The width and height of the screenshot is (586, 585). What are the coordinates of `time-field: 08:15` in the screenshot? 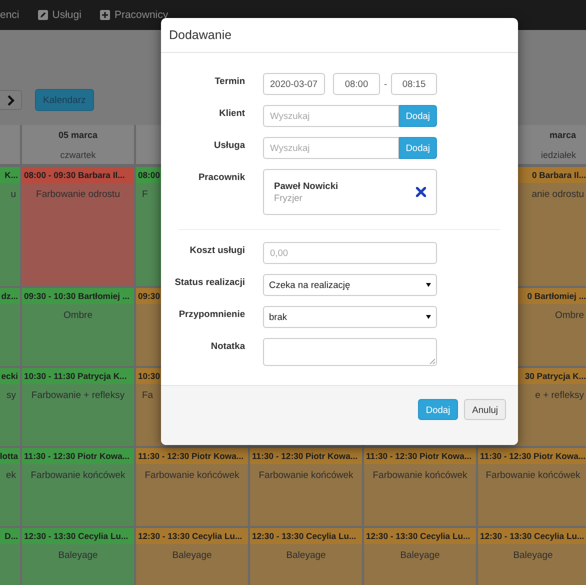 It's located at (414, 84).